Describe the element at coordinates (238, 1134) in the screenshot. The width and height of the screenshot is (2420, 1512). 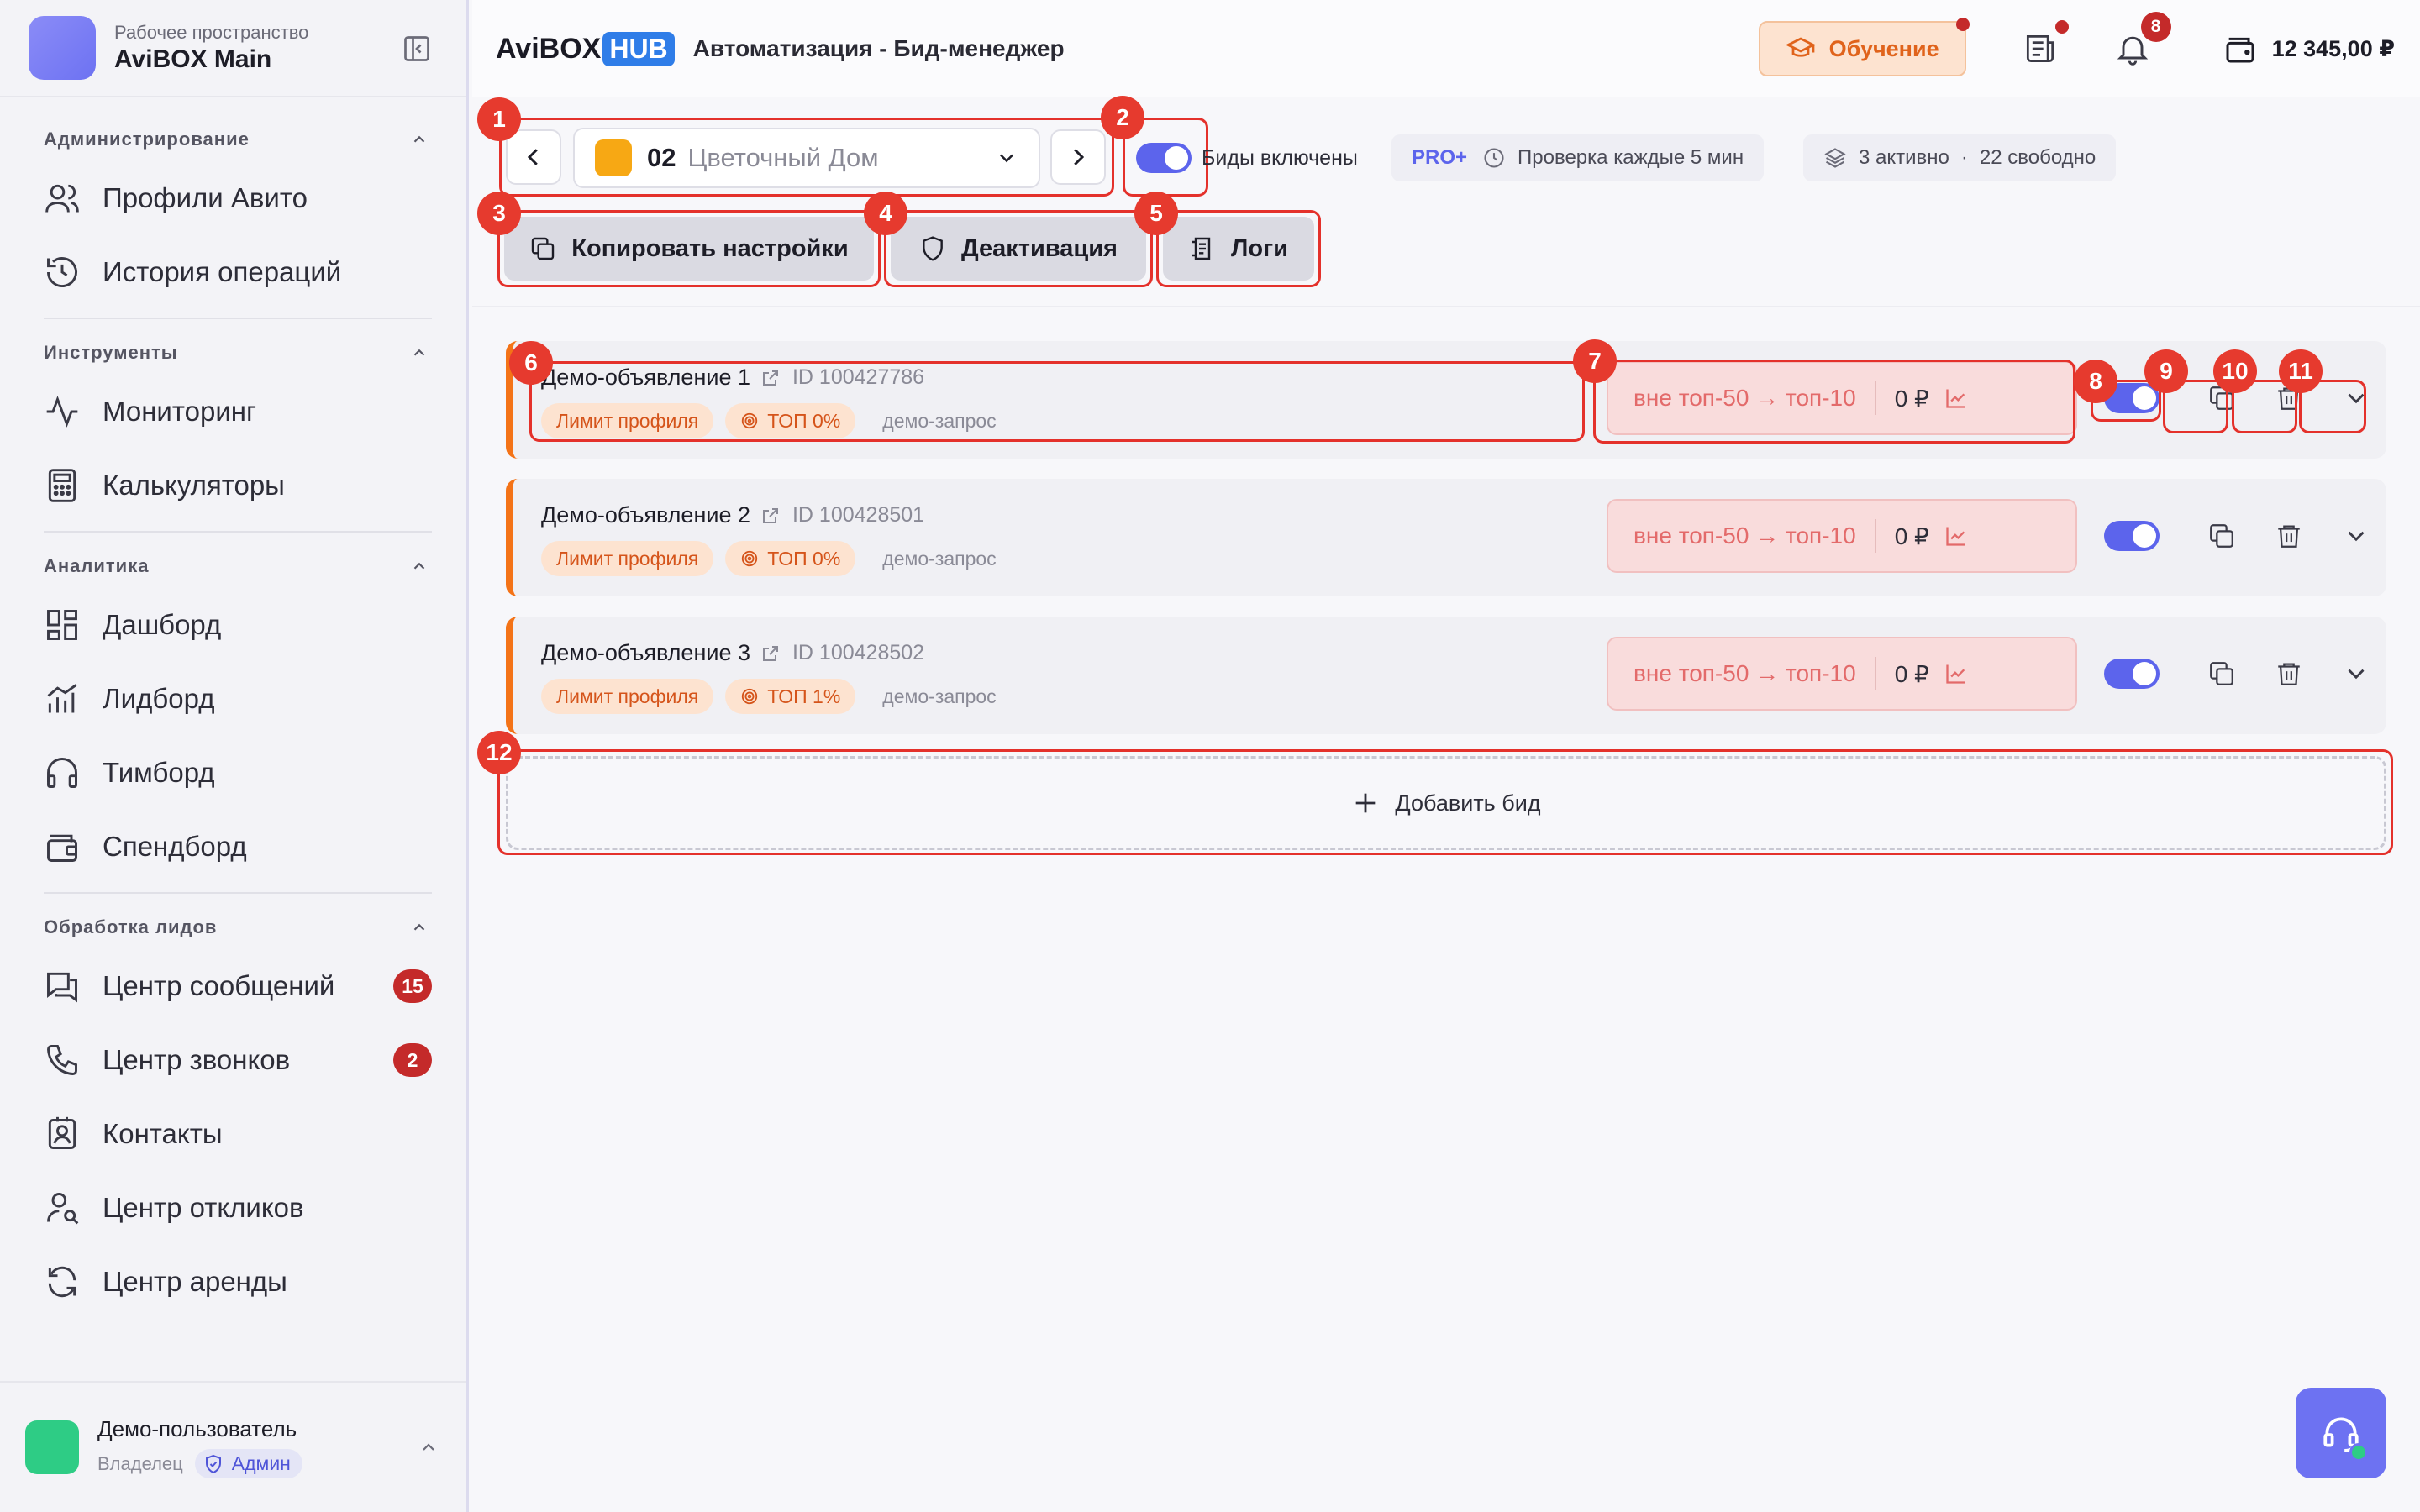
I see `sidebar-item-contacts: Контакты` at that location.